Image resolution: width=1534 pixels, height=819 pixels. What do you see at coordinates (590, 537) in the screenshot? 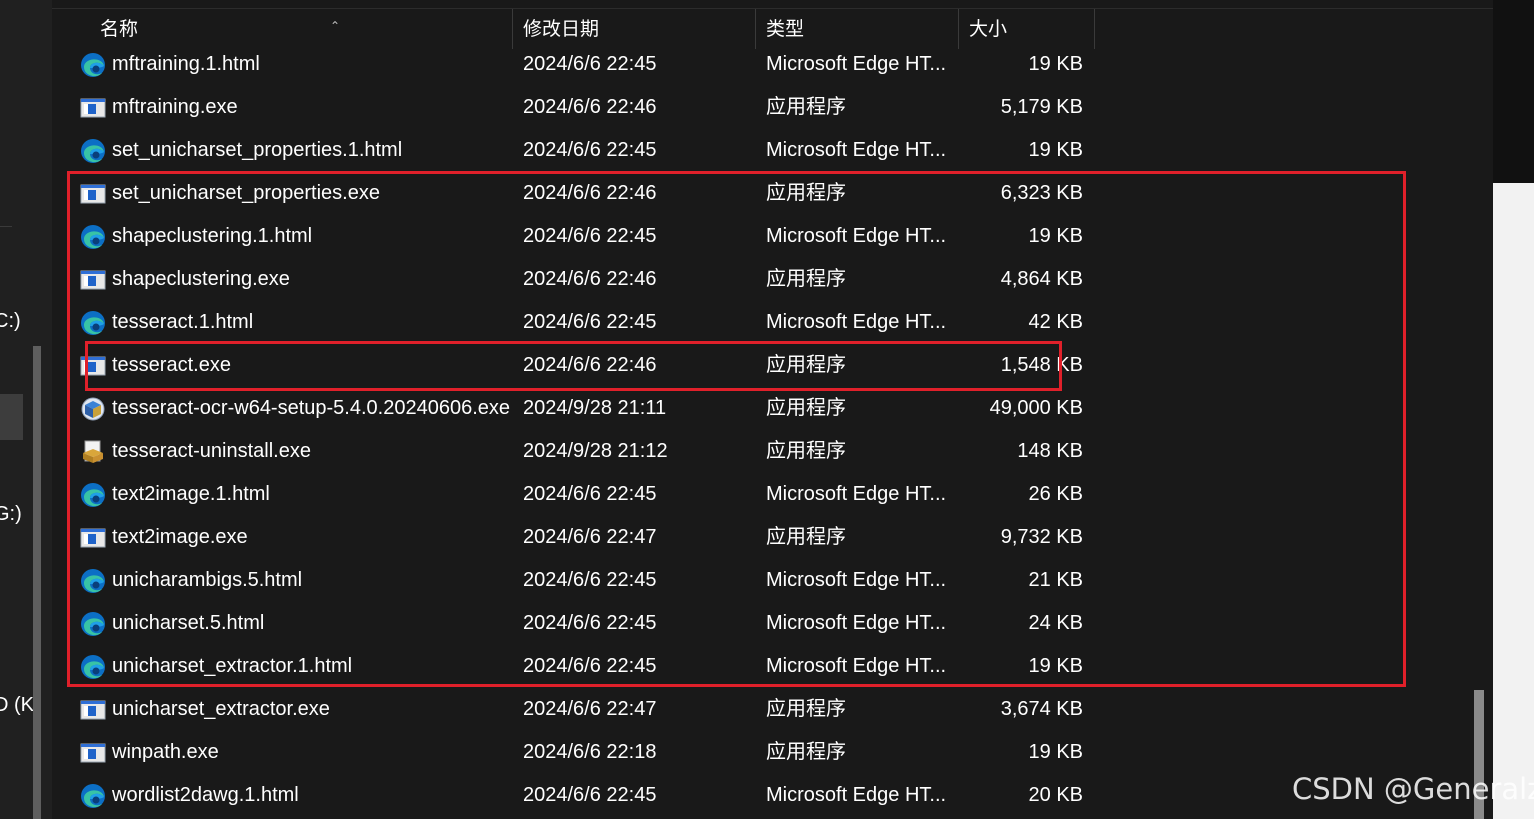
I see `file-date: 2024/6/6 22:47` at bounding box center [590, 537].